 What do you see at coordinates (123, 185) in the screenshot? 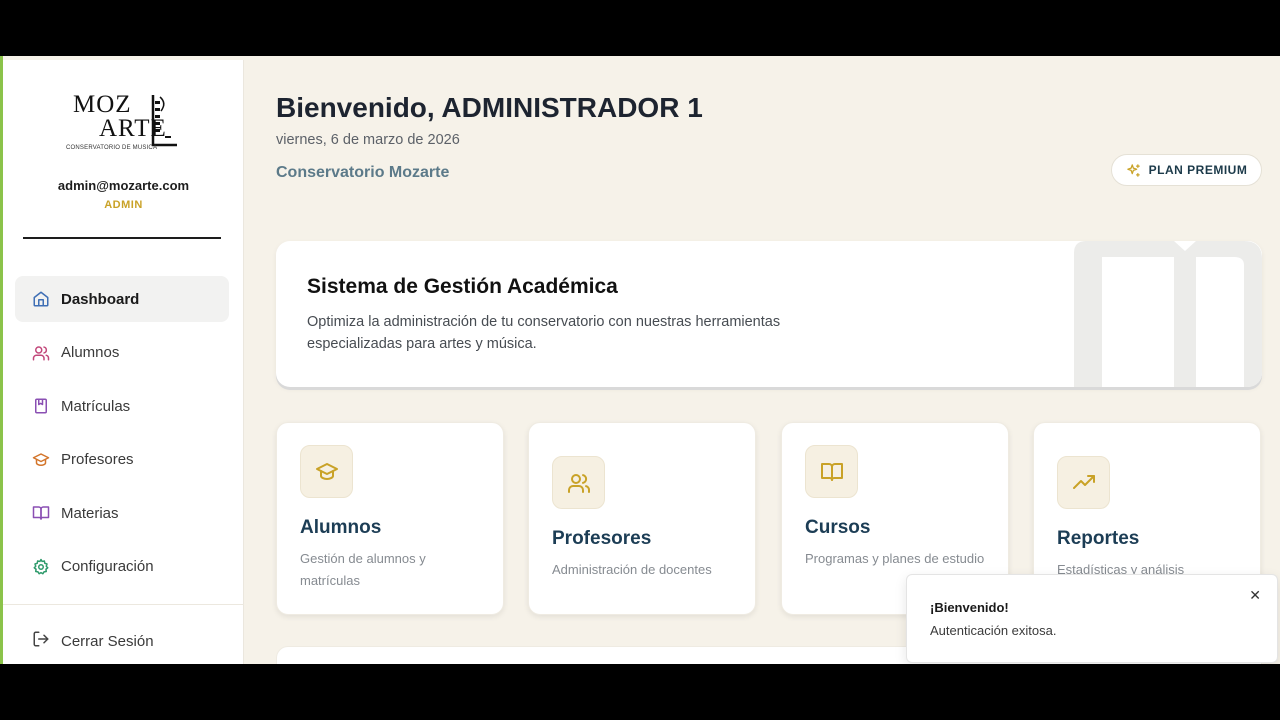
I see `user-email: admin@mozarte.com` at bounding box center [123, 185].